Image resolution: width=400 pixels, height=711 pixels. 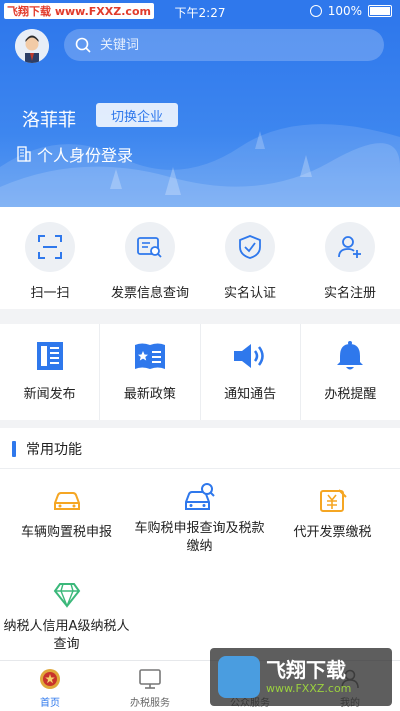 I want to click on search-bar, so click(x=224, y=45).